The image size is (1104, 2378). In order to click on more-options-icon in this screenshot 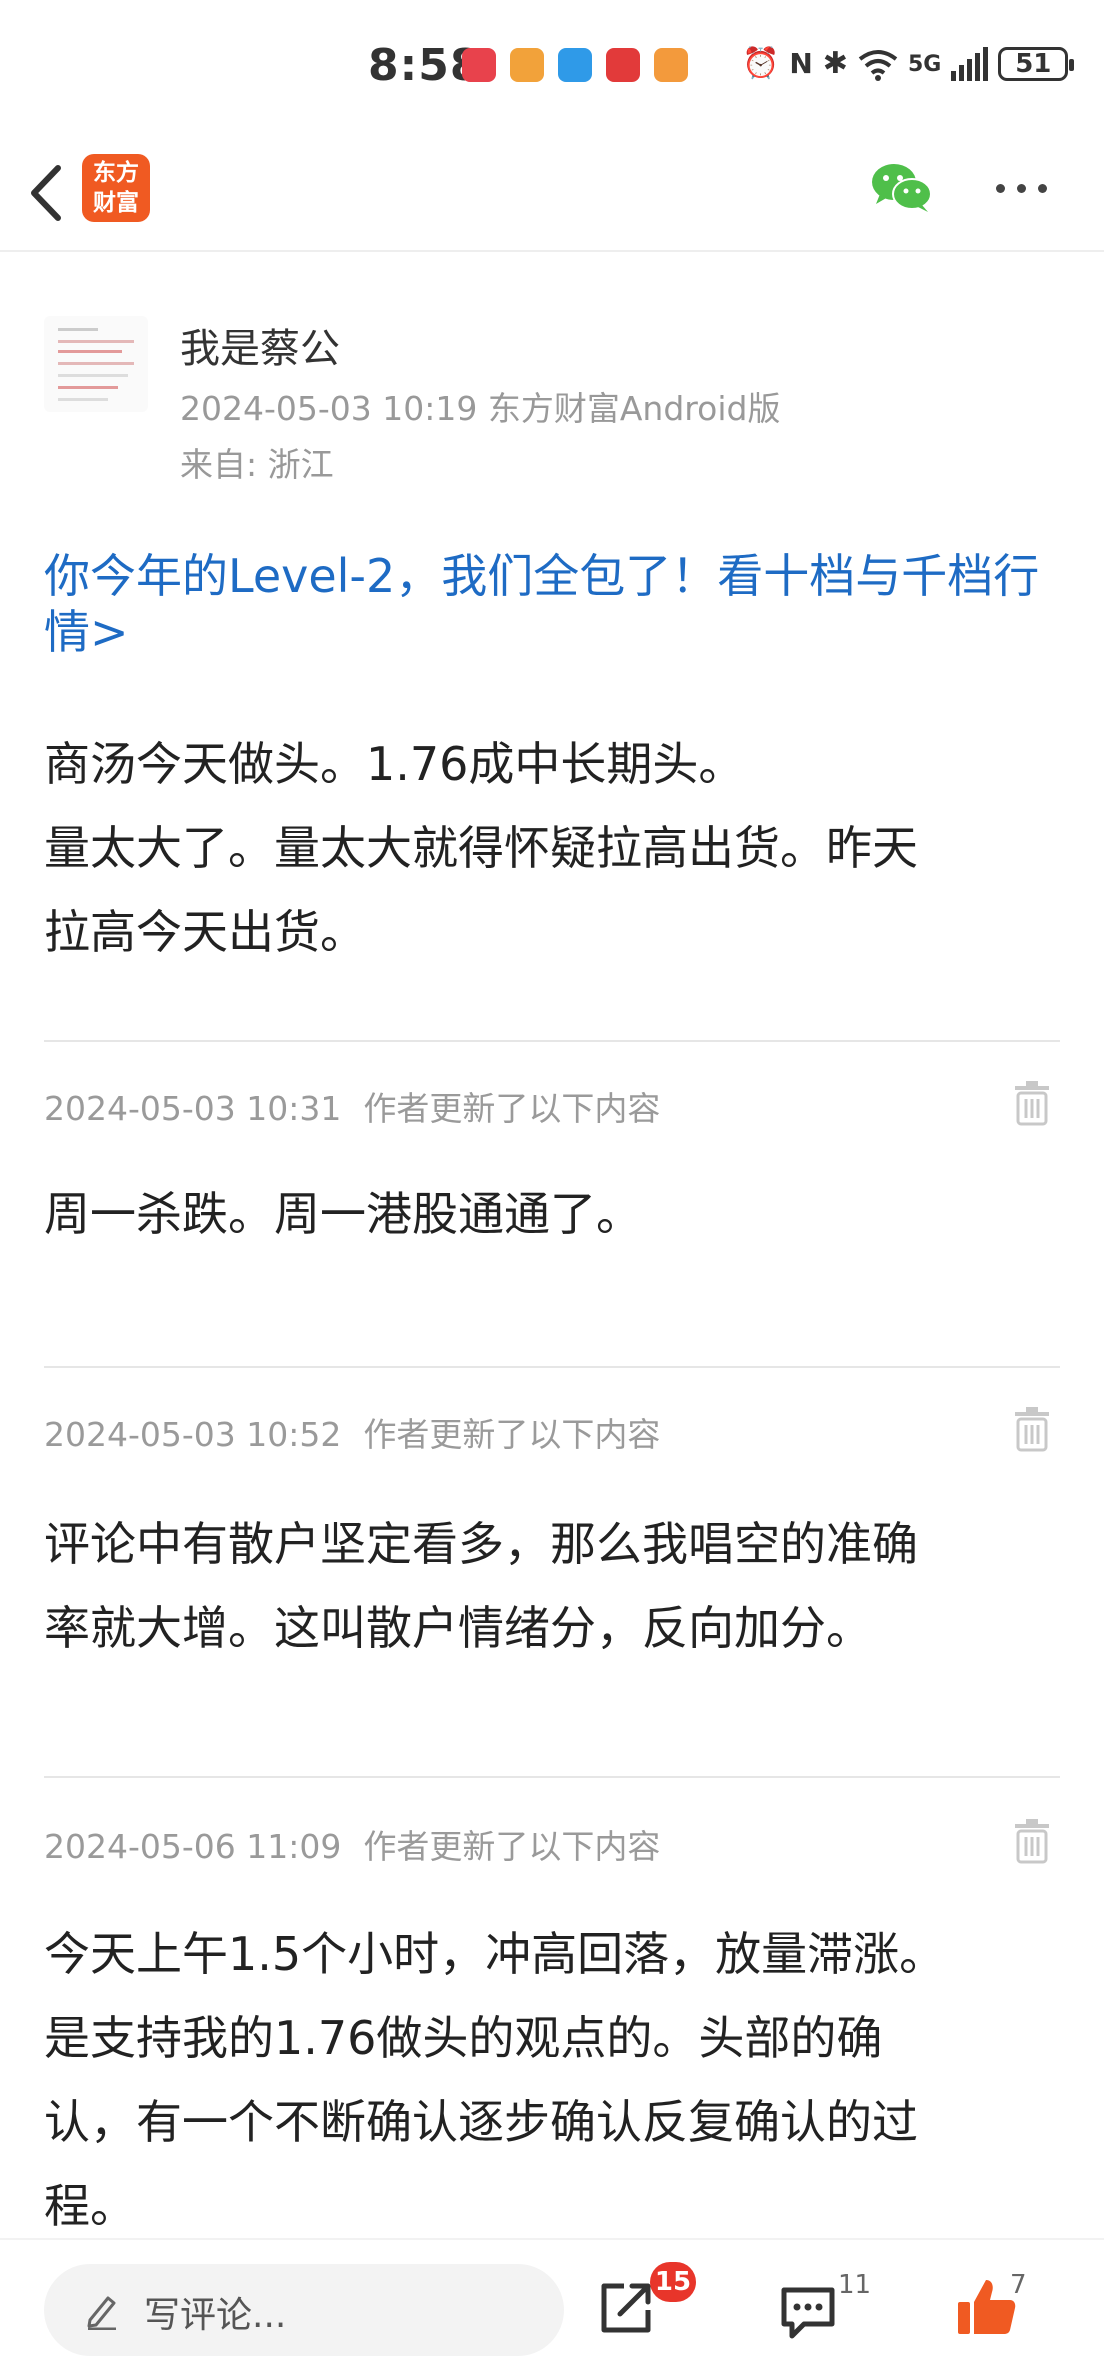, I will do `click(1021, 188)`.